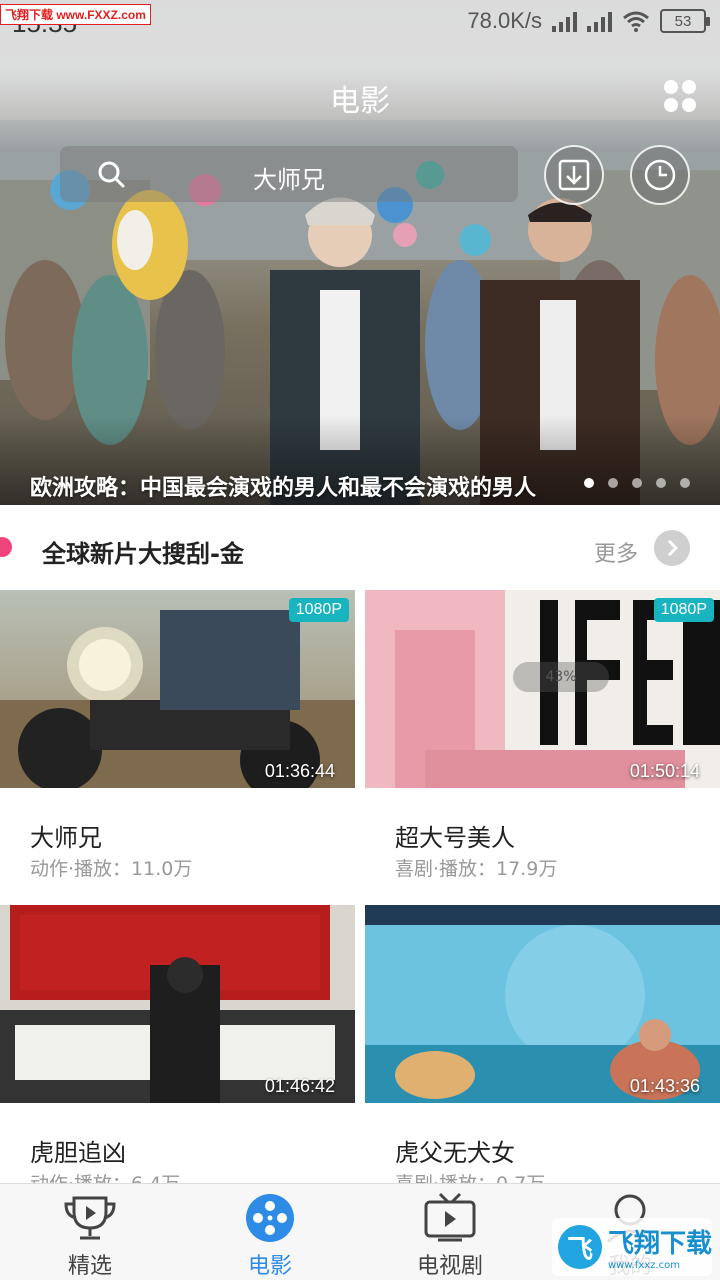  I want to click on movie-meta: 喜剧·播放：17.9万, so click(476, 869).